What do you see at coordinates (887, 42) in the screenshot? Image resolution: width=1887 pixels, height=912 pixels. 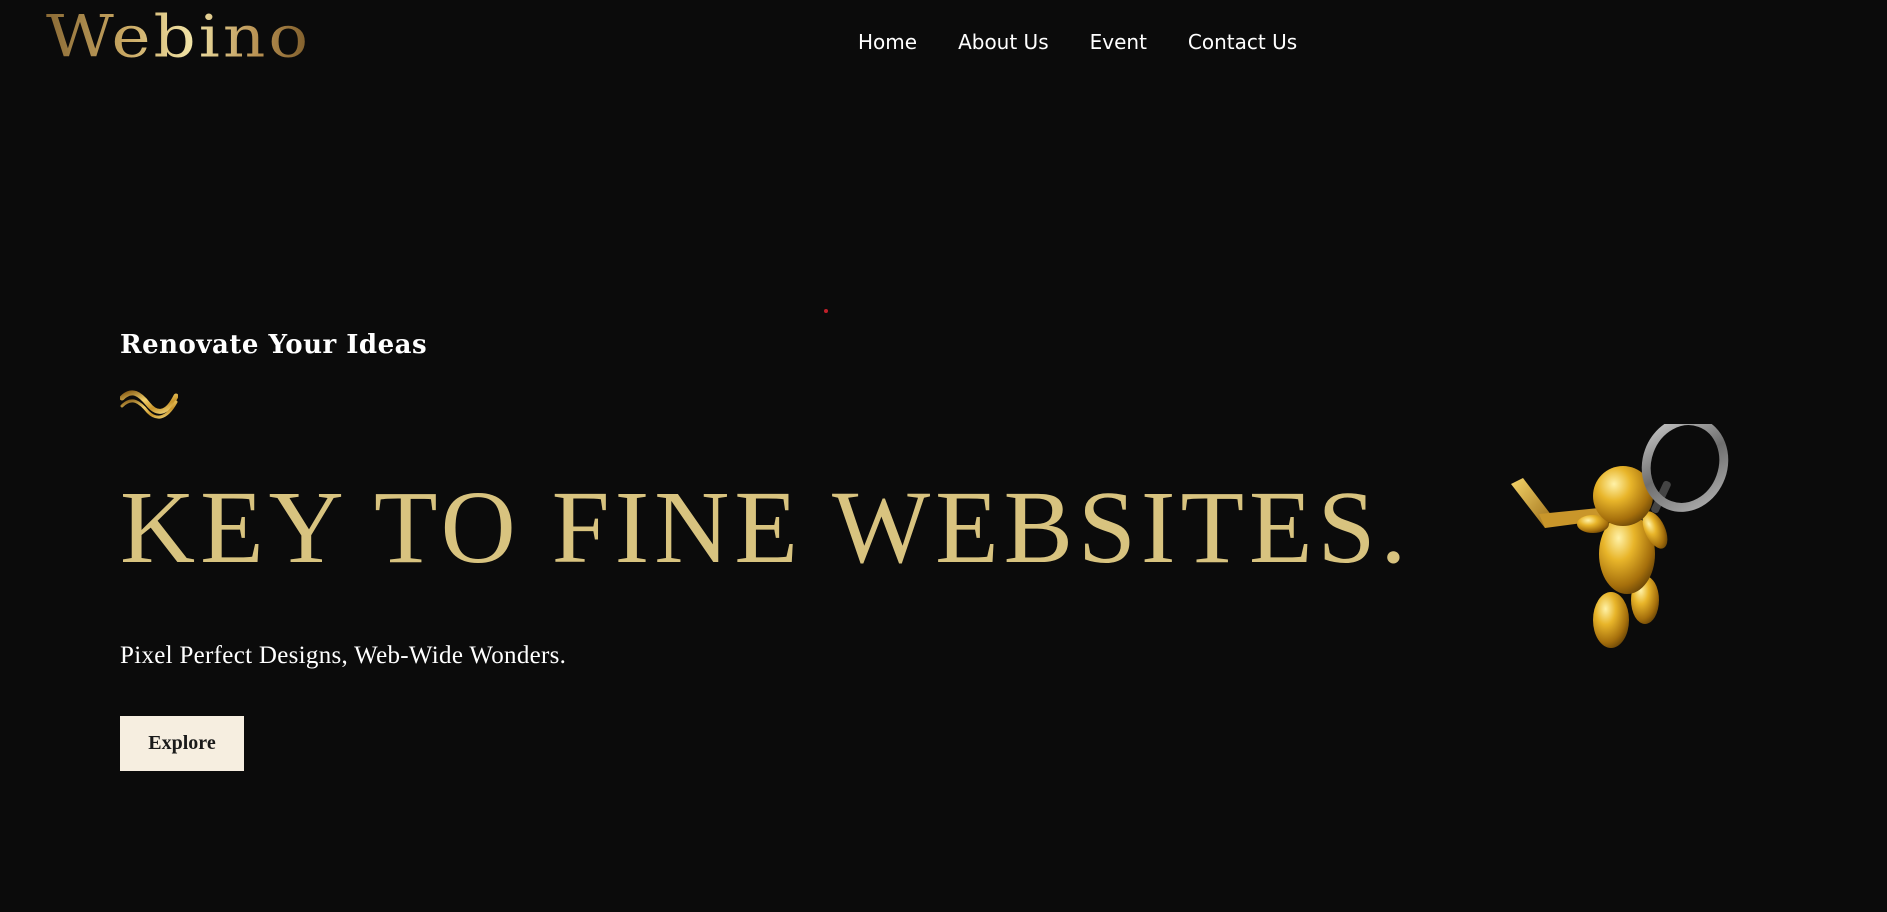 I see `nav-item-home: Home` at bounding box center [887, 42].